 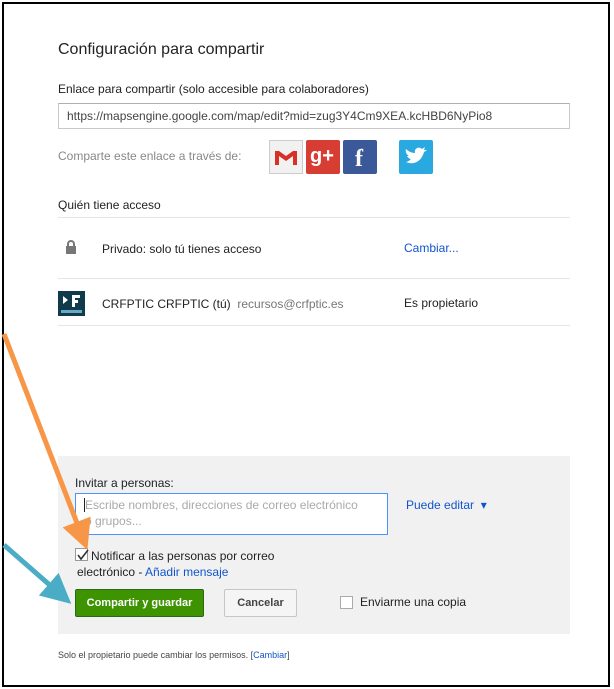 I want to click on blue-arrow, so click(x=37, y=573).